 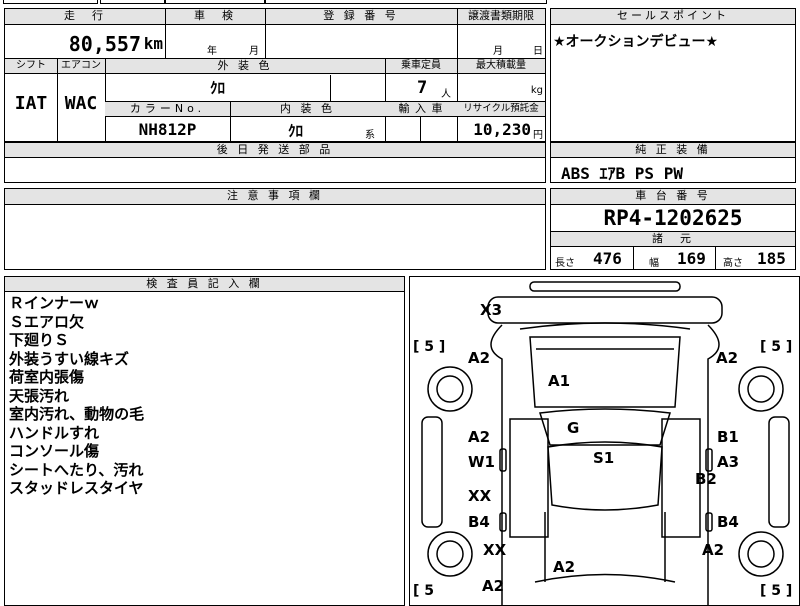 What do you see at coordinates (31, 66) in the screenshot?
I see `shift-header: シフト` at bounding box center [31, 66].